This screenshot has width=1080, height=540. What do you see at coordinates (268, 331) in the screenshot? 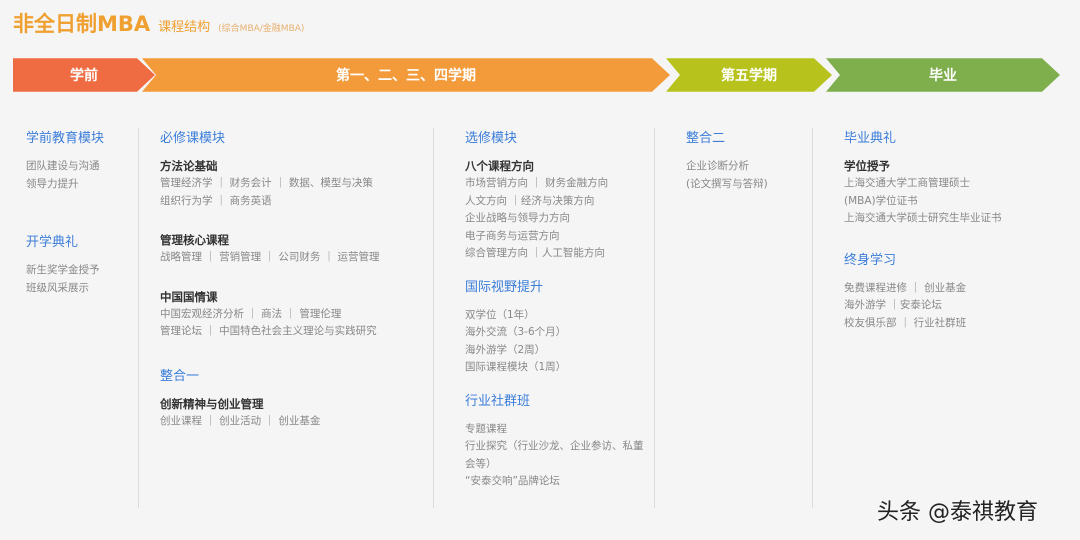
I see `item: 管理论坛 ｜ 中国特色社会主义理论与实践研究` at bounding box center [268, 331].